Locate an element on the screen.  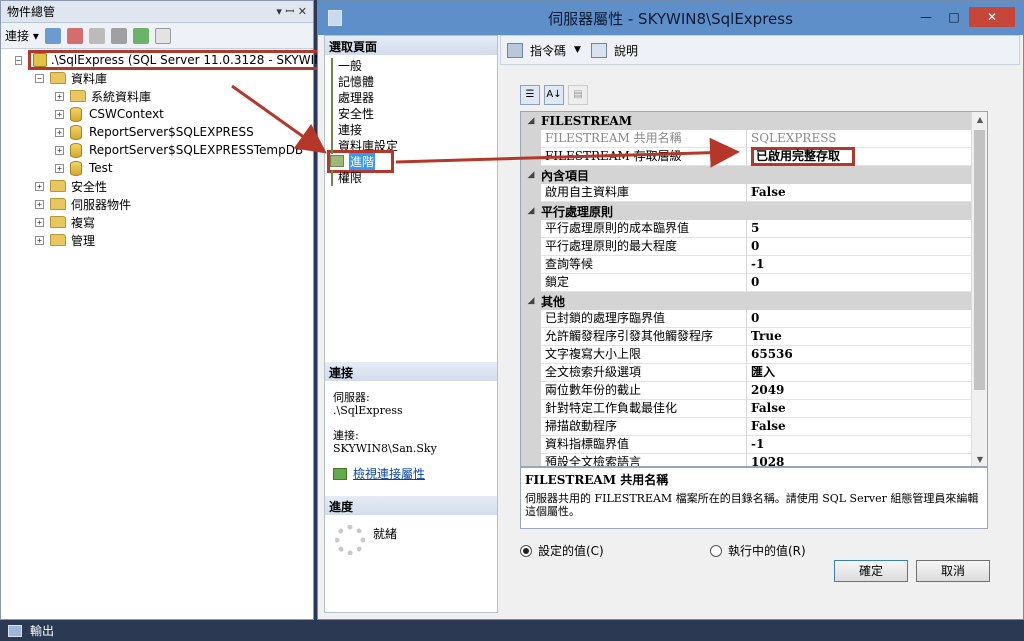
property-row: 針對特定工作負載最佳化 False is located at coordinates (747, 409).